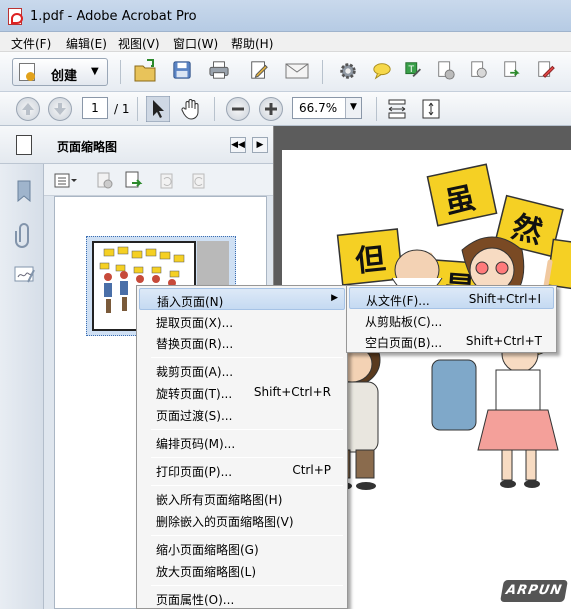 The width and height of the screenshot is (571, 609). I want to click on page-total-label: / 1, so click(122, 109).